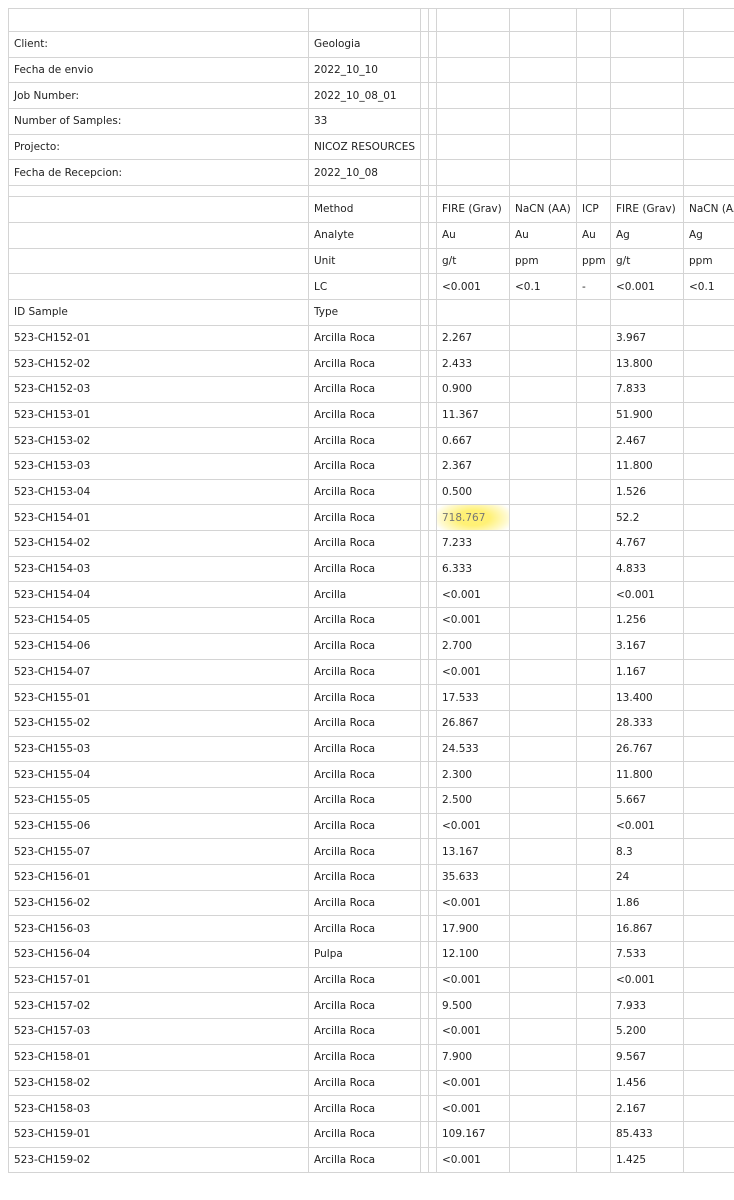 The width and height of the screenshot is (734, 1200). I want to click on sample-id-cell: 523-CH155-07, so click(158, 851).